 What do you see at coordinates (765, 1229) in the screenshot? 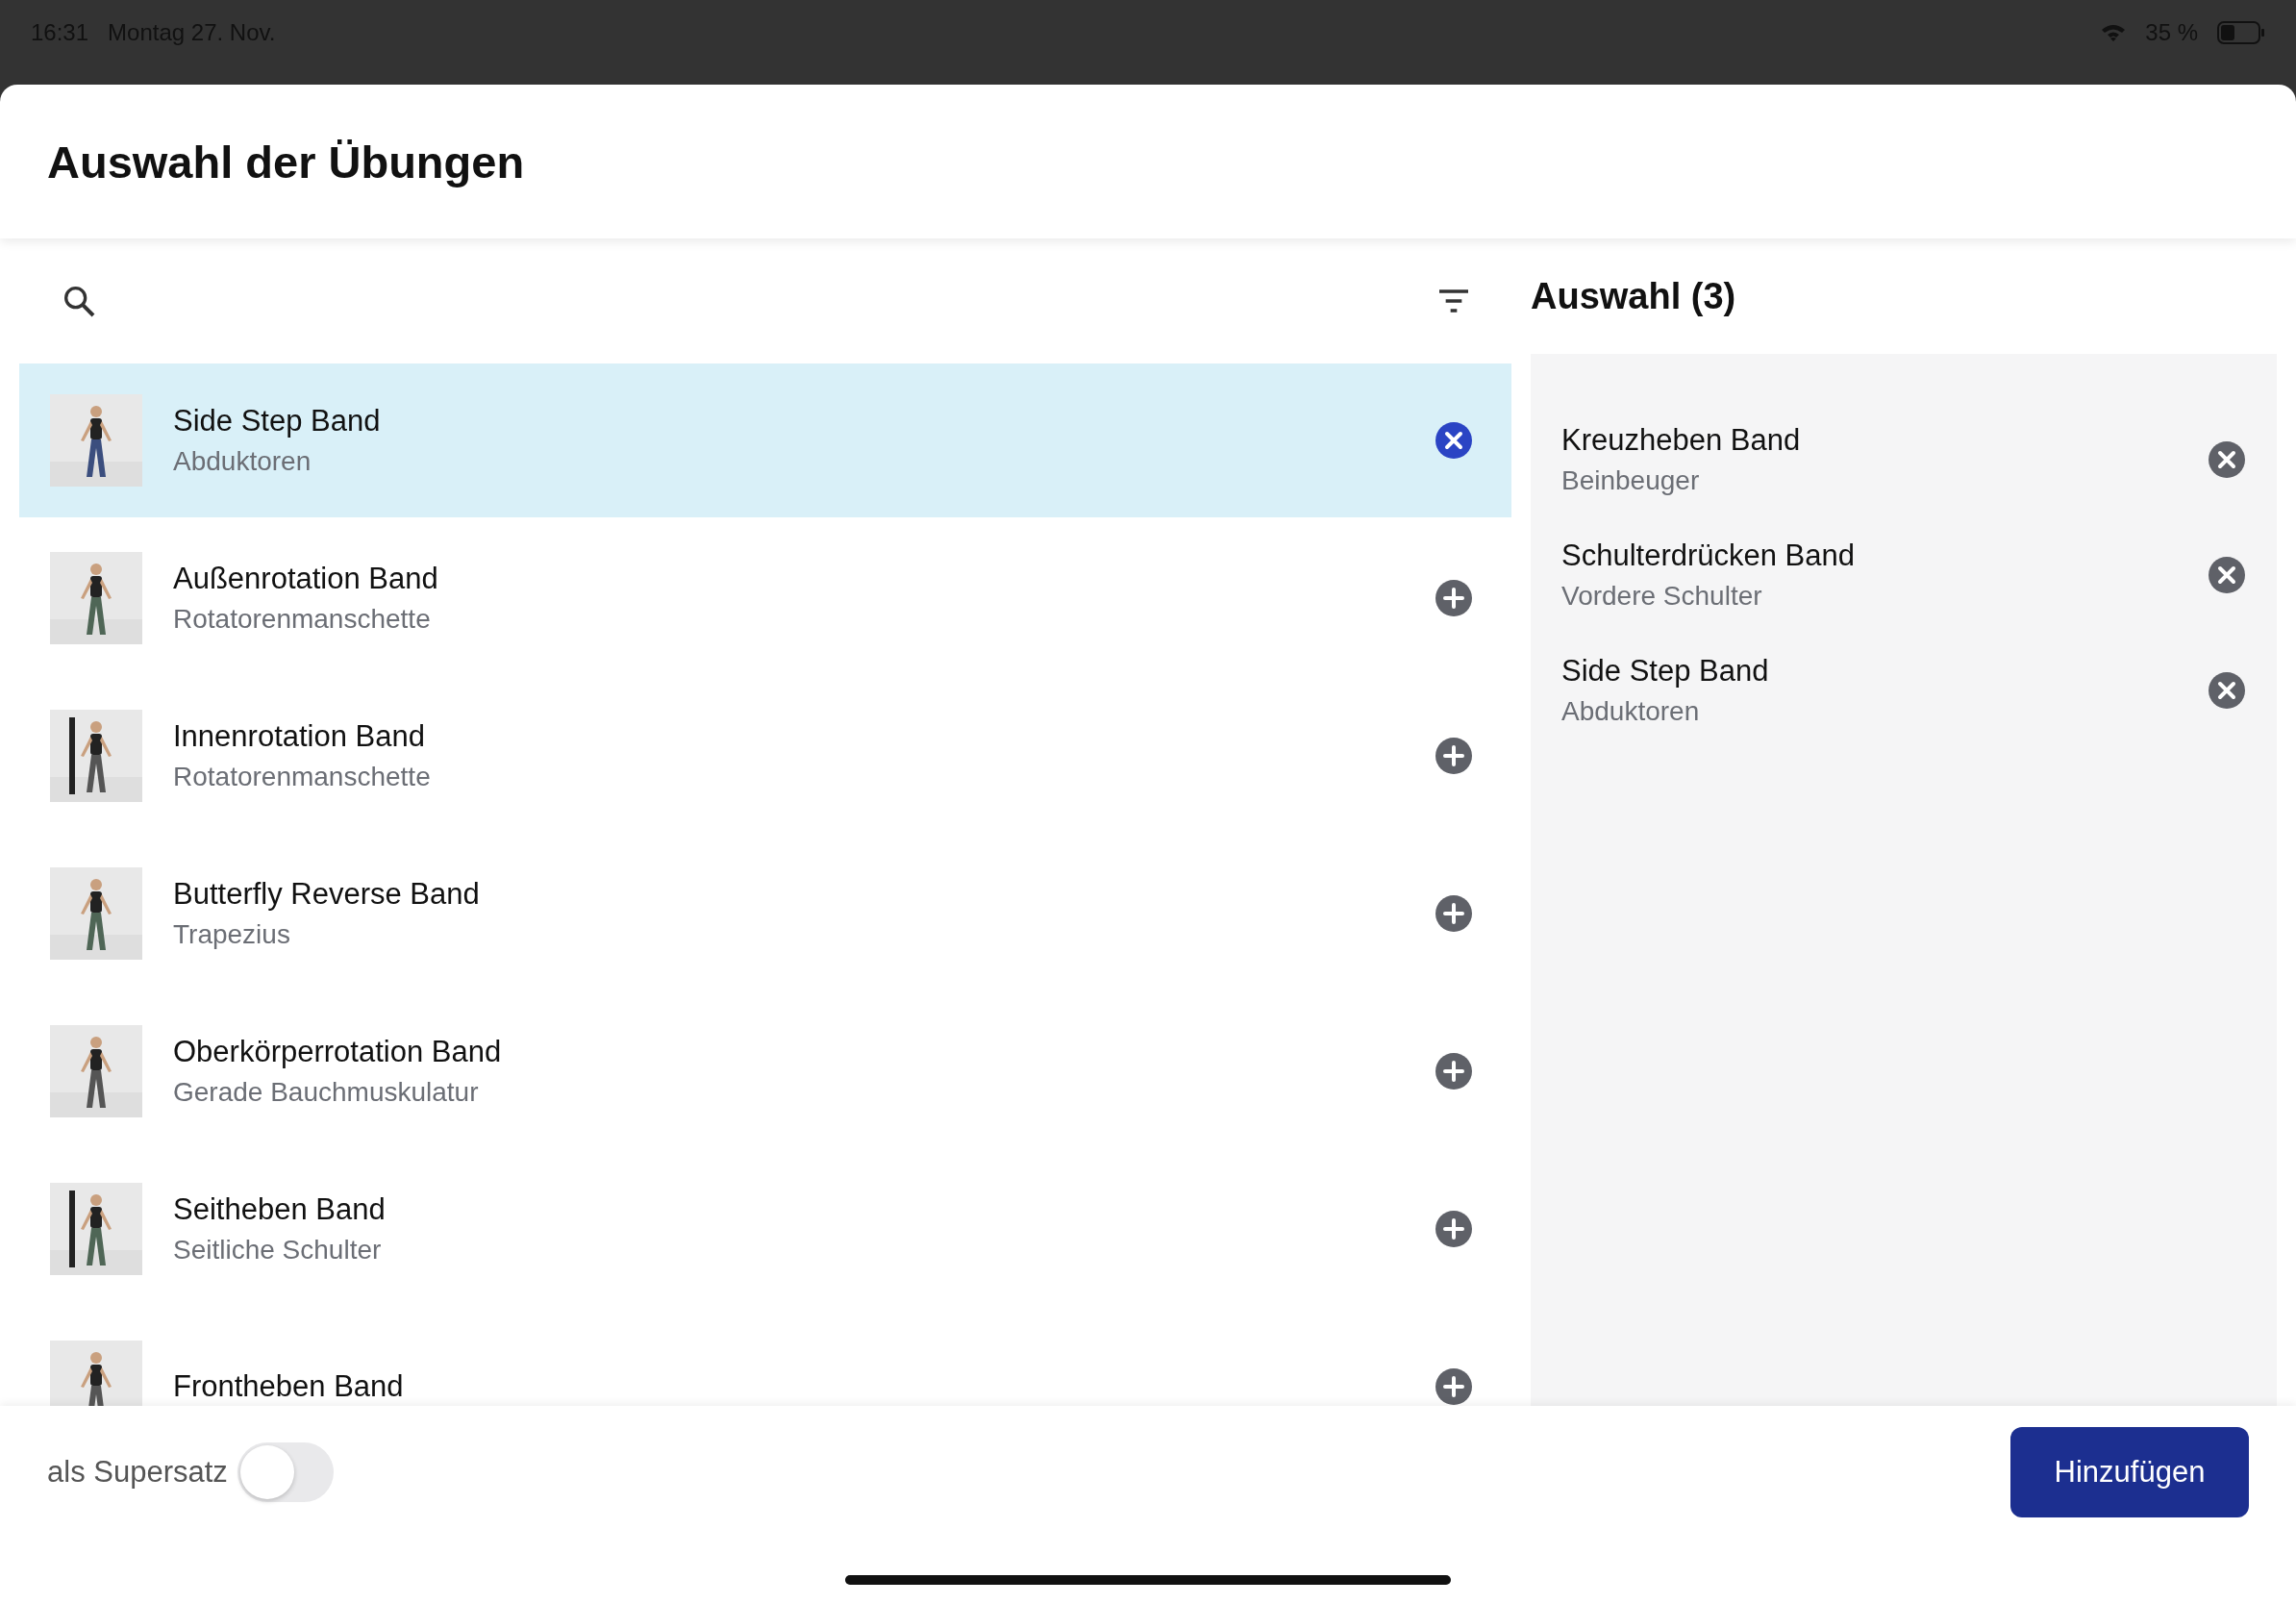
I see `exercise-row: Seitheben Band Seitliche Schulter` at bounding box center [765, 1229].